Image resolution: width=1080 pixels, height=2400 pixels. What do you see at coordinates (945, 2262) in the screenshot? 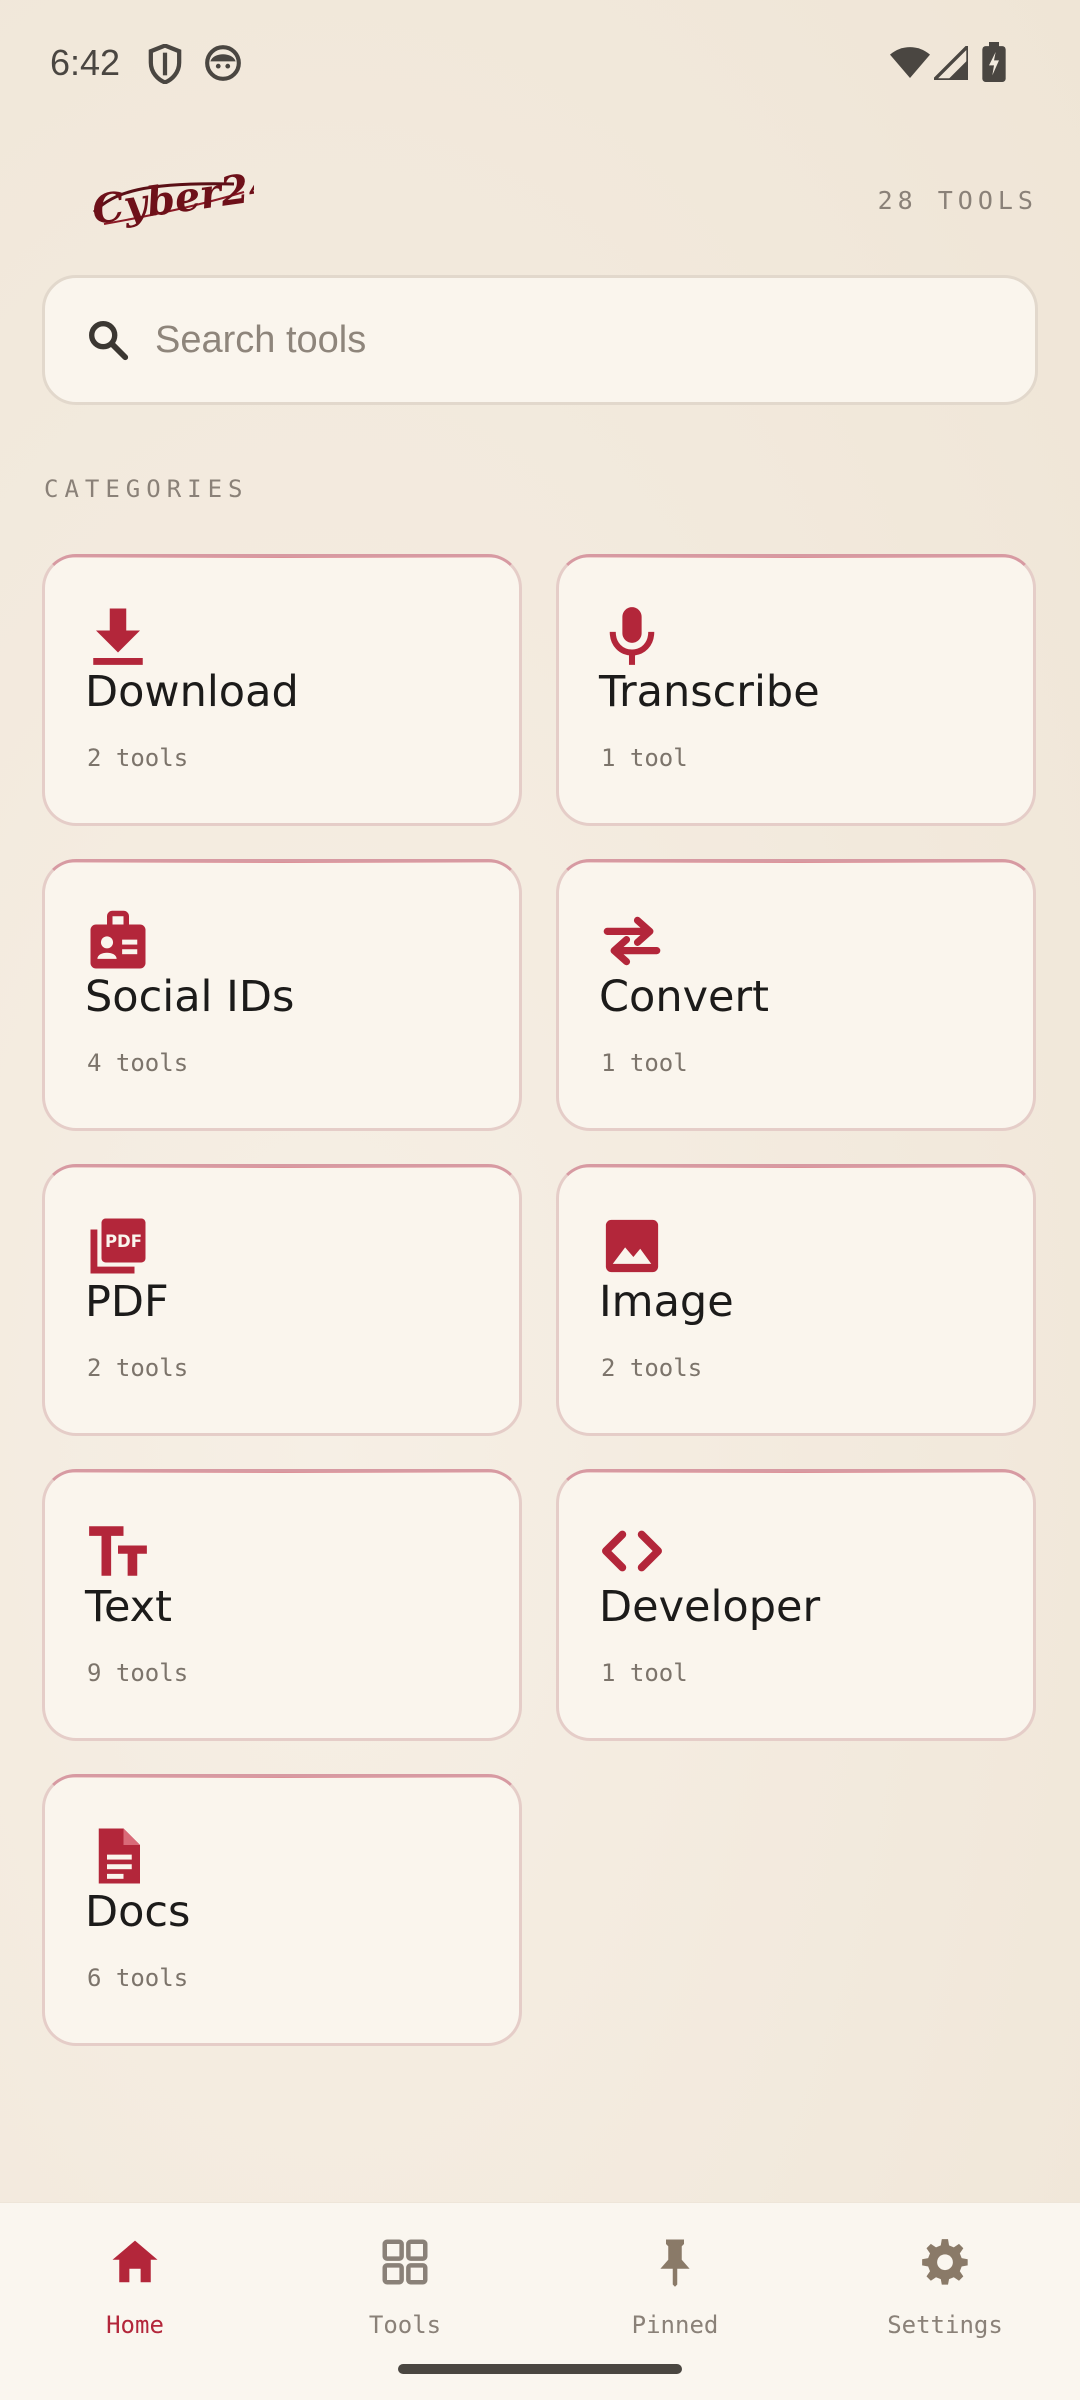
I see `gear-icon` at bounding box center [945, 2262].